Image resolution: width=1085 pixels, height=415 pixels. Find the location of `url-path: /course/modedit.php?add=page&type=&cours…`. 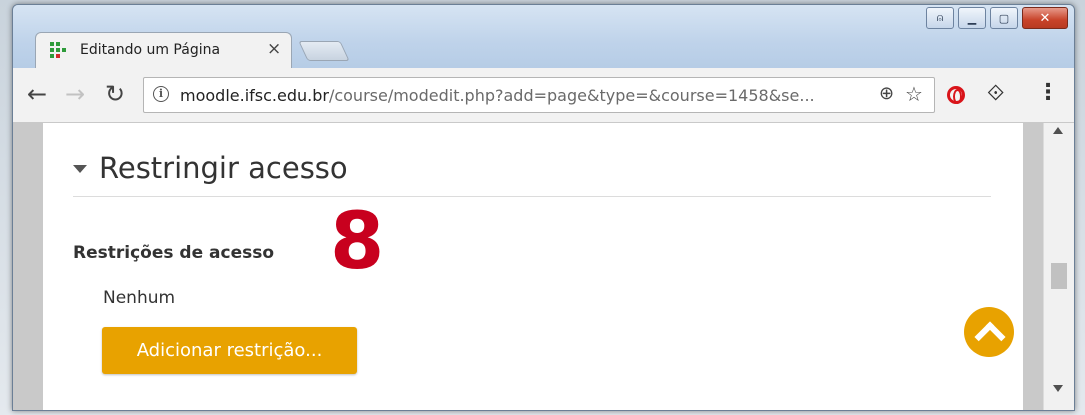

url-path: /course/modedit.php?add=page&type=&cours… is located at coordinates (571, 95).